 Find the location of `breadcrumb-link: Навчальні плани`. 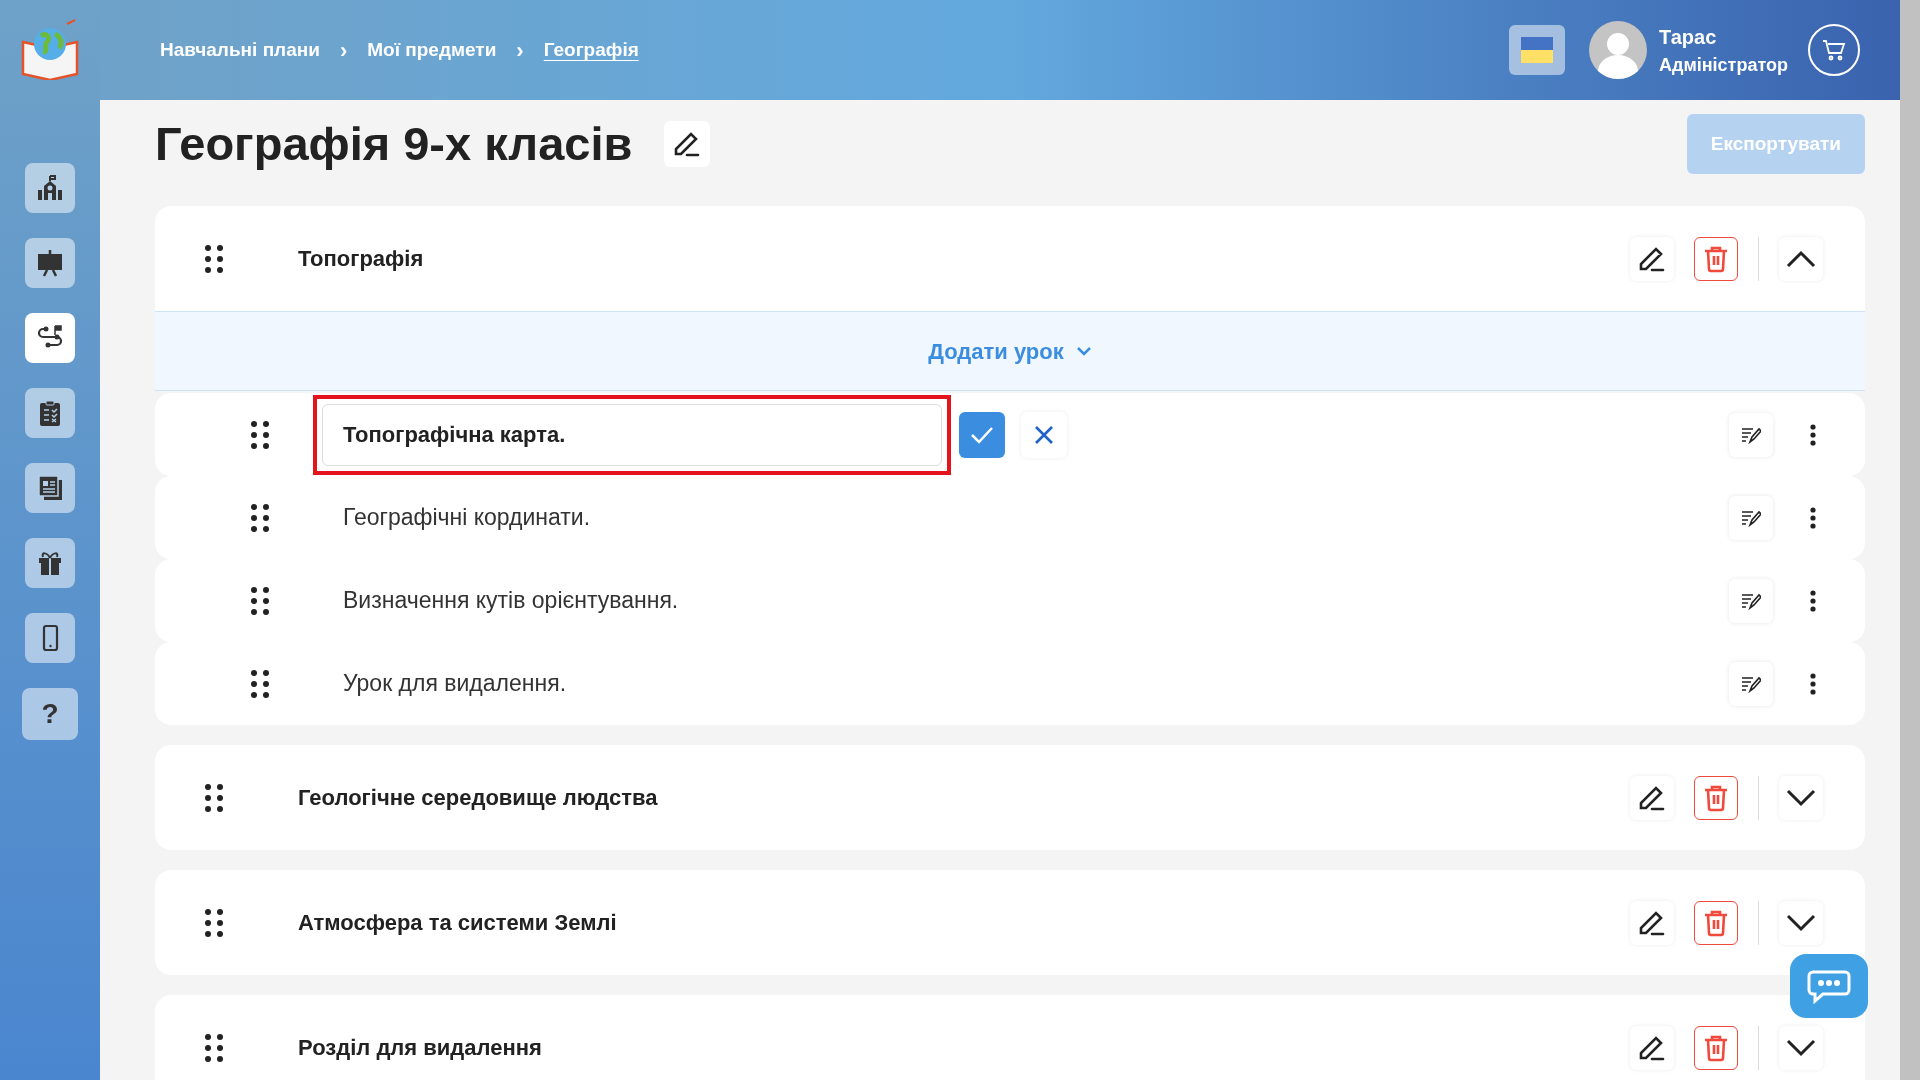

breadcrumb-link: Навчальні плани is located at coordinates (240, 50).